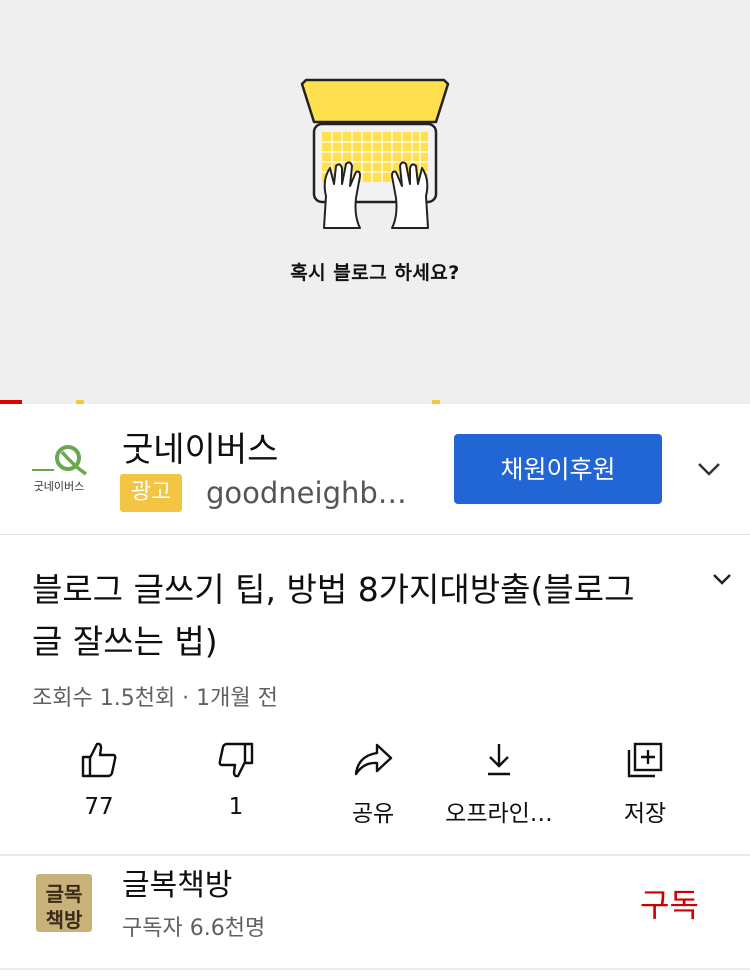 The height and width of the screenshot is (979, 750). I want to click on thumbs-down-icon, so click(236, 760).